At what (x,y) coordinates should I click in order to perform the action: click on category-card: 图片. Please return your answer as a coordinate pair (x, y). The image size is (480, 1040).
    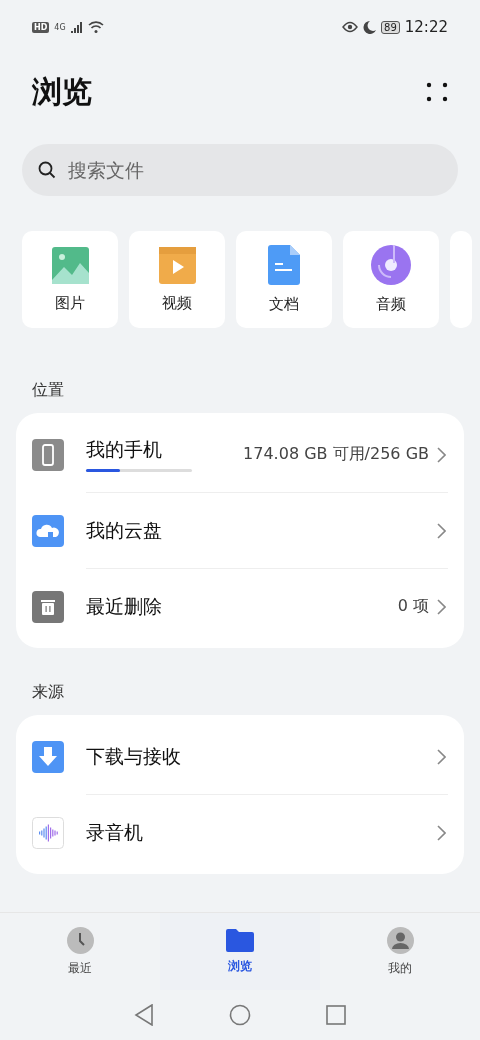
    Looking at the image, I should click on (70, 279).